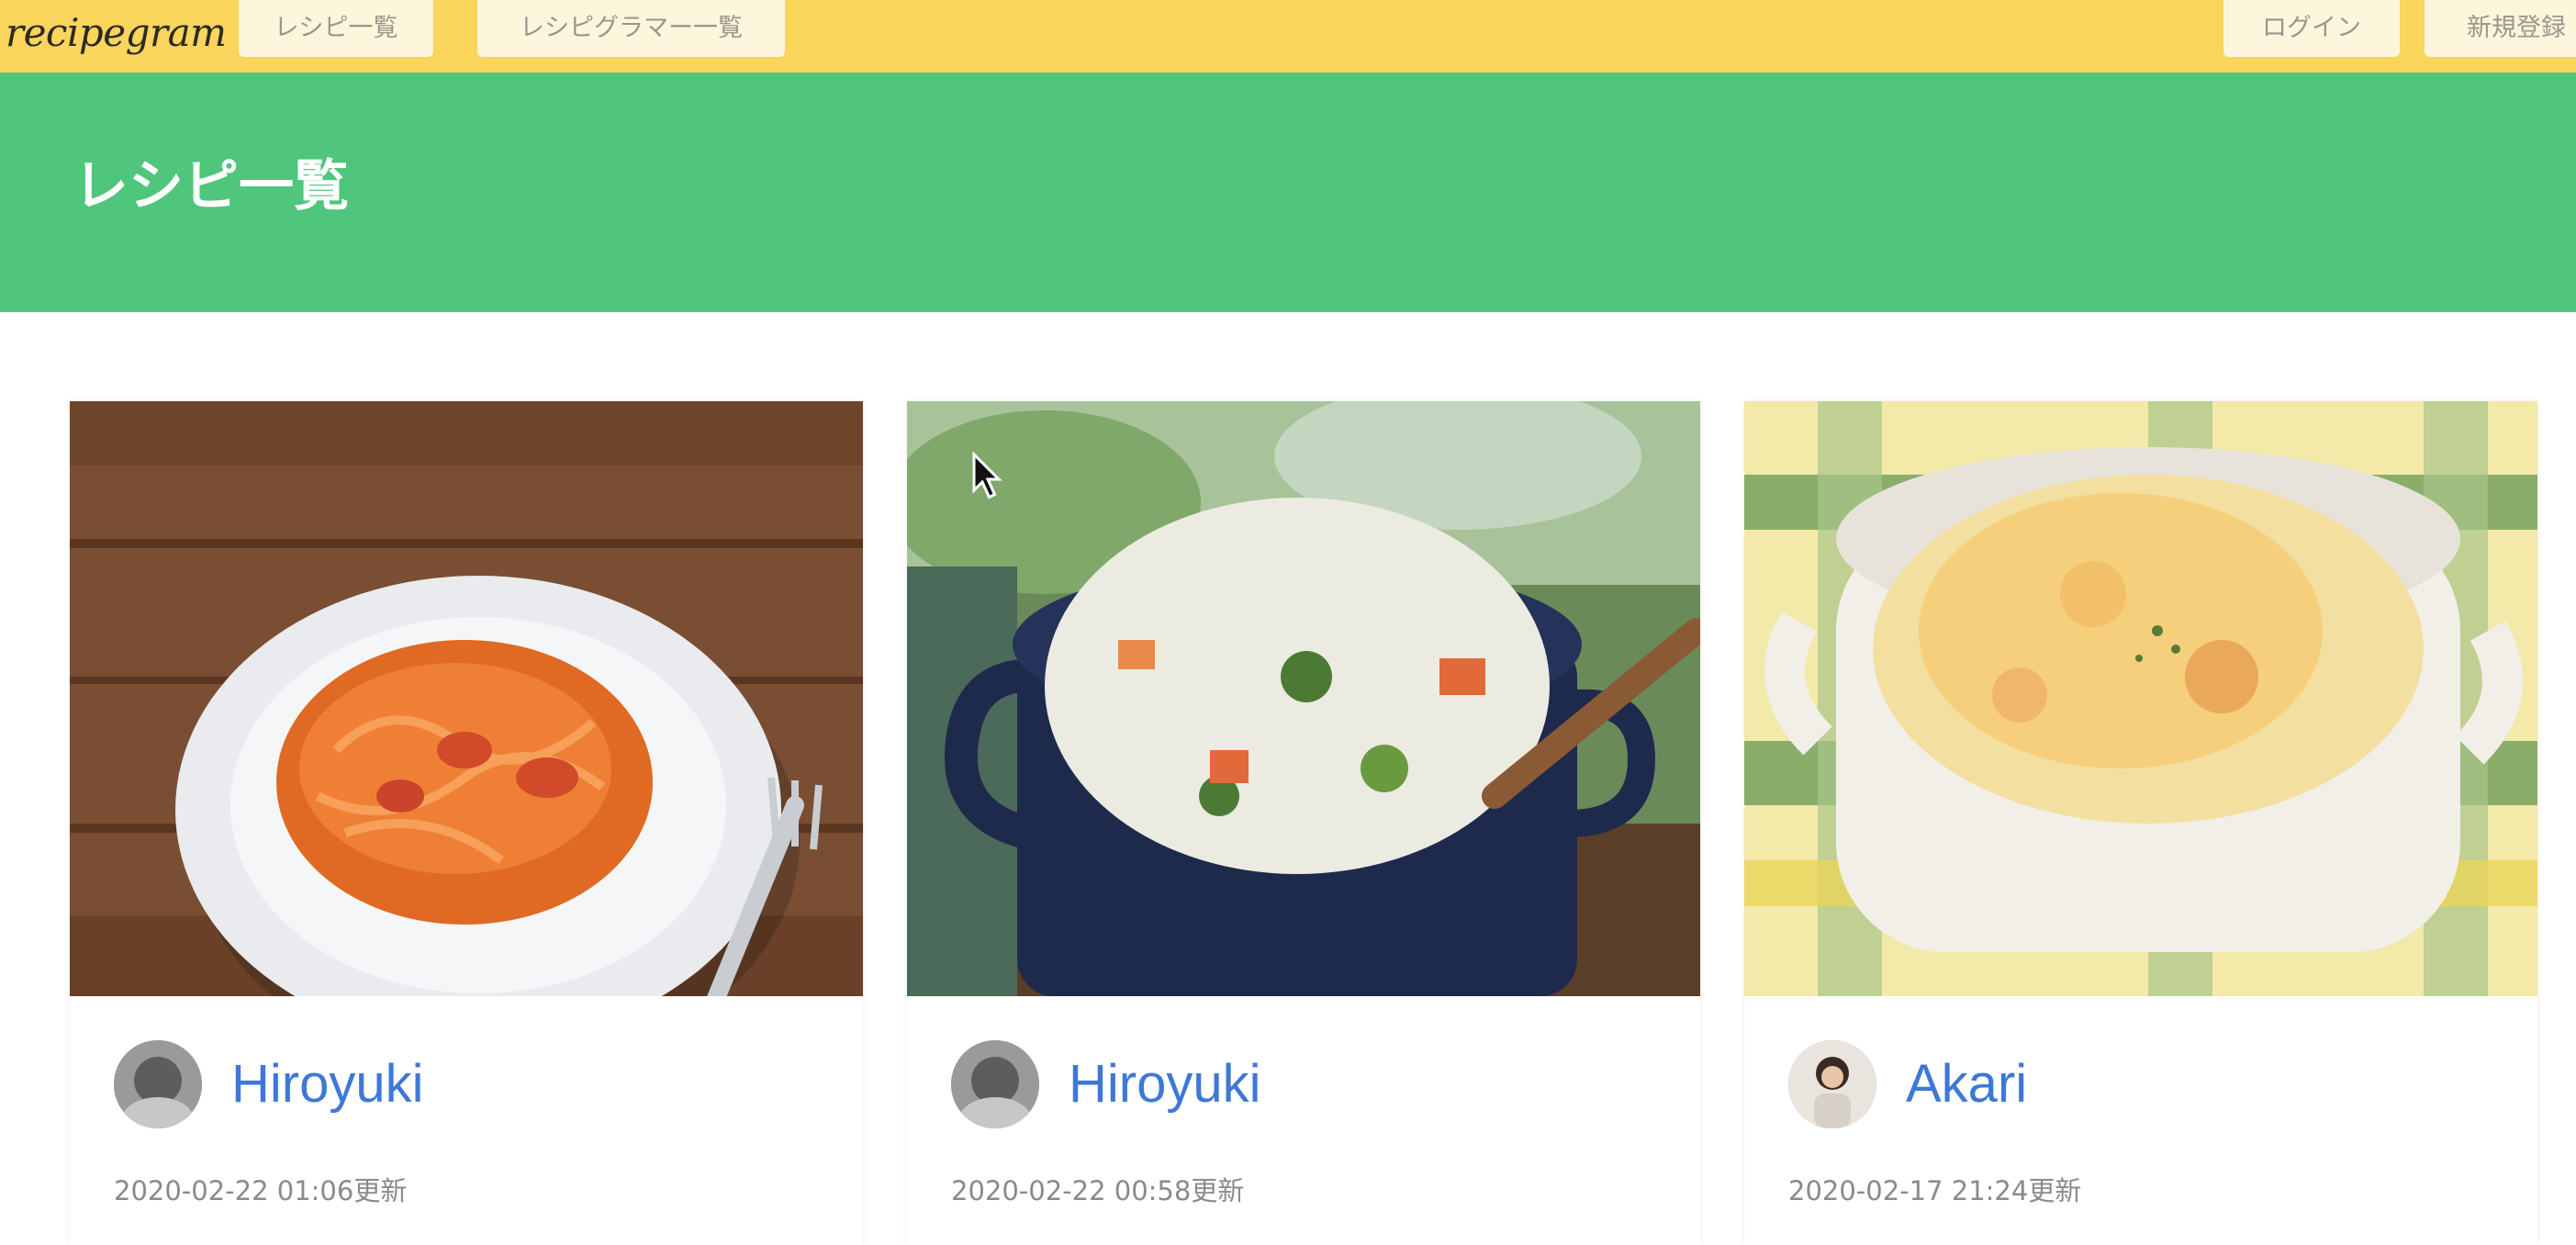 This screenshot has width=2576, height=1245. I want to click on recipe-photo-gratin, so click(2140, 699).